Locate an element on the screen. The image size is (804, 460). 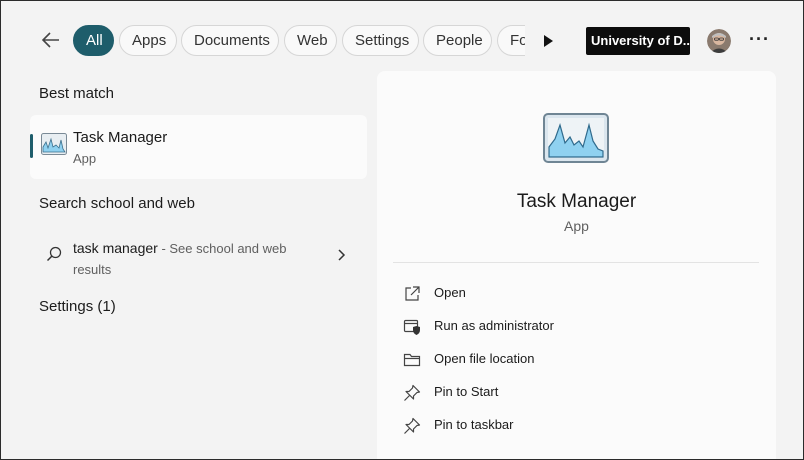
action-pin-to-taskbar: Pin to taskbar is located at coordinates (573, 426).